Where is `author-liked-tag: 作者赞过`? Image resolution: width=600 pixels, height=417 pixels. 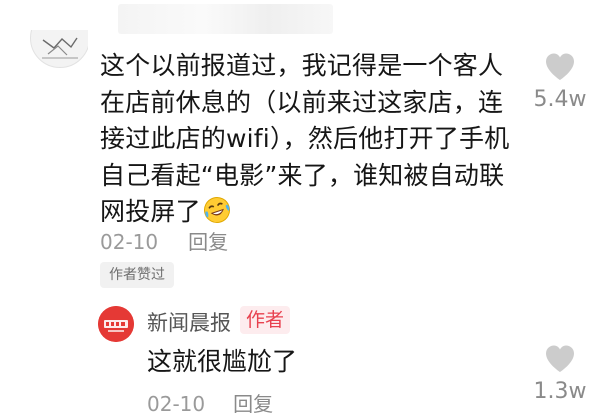 author-liked-tag: 作者赞过 is located at coordinates (137, 275).